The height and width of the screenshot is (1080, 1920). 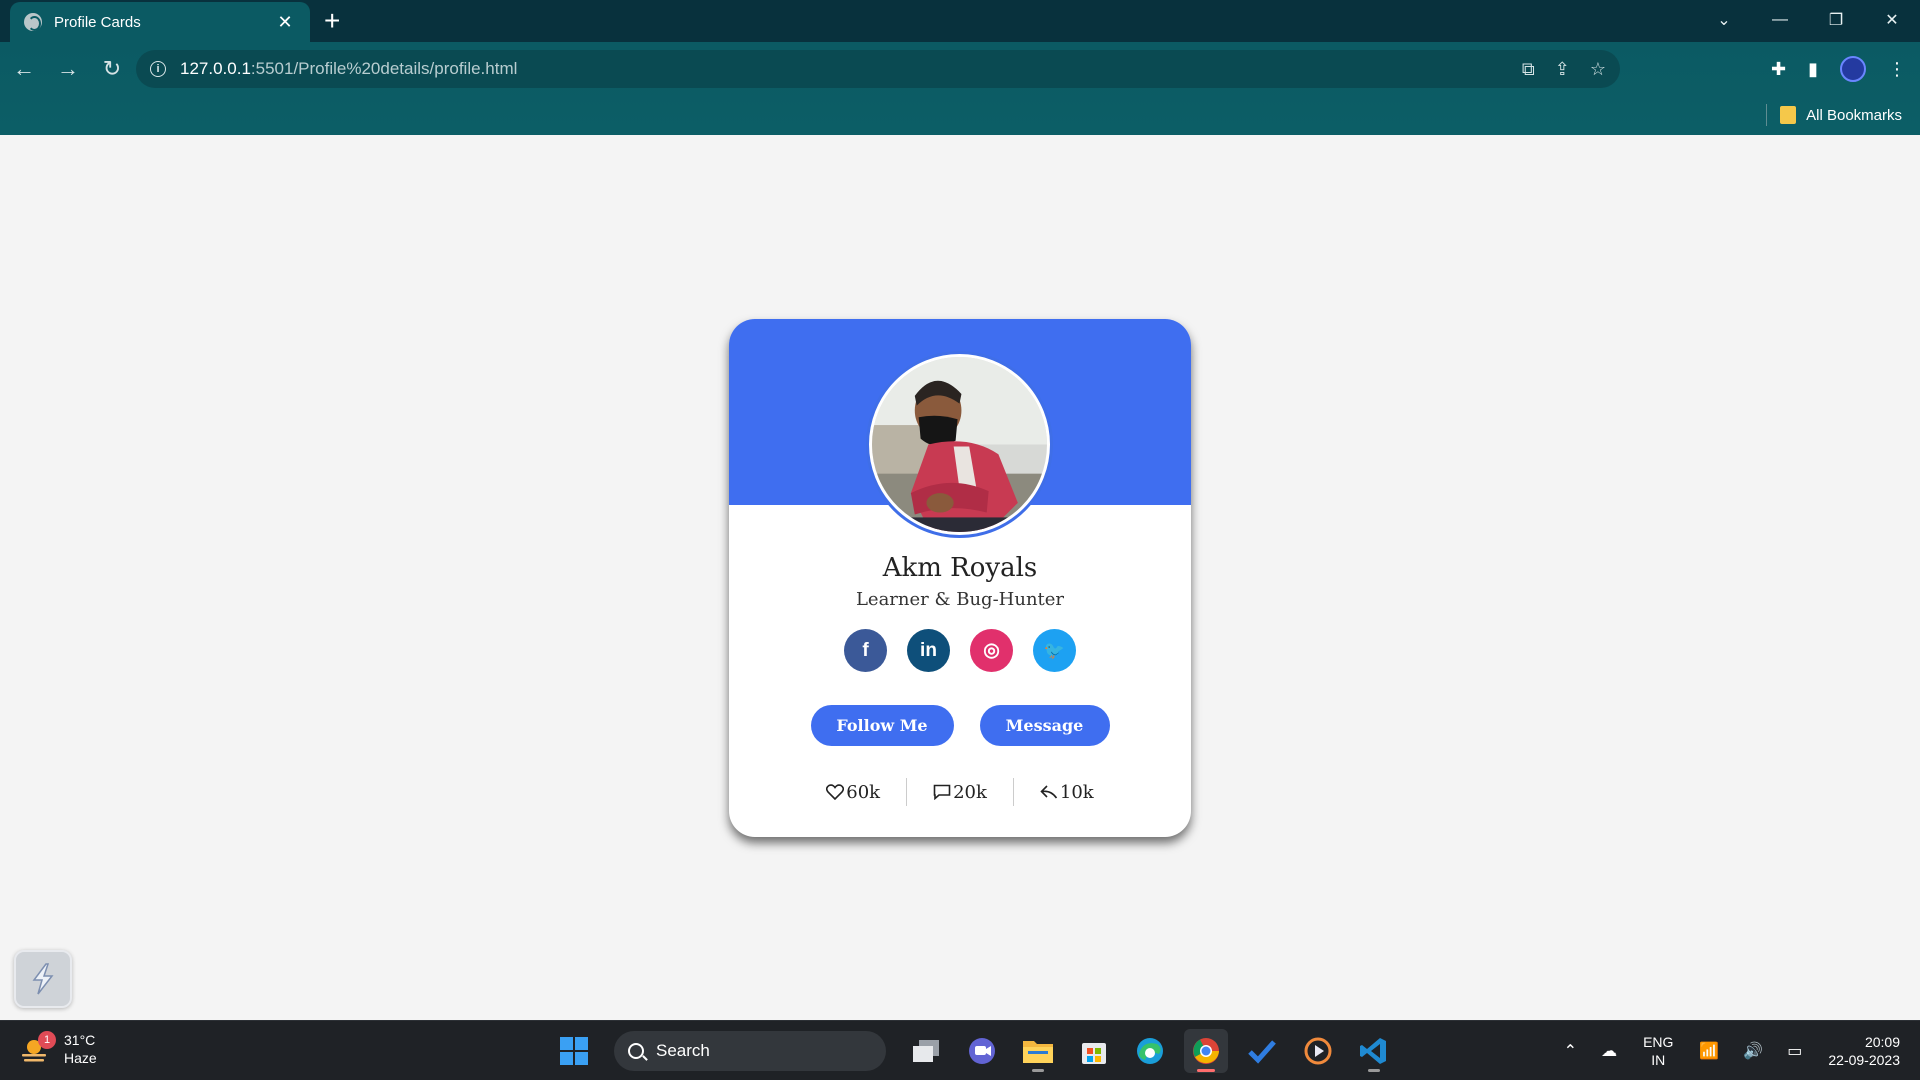 I want to click on twitter-glyph: 🐦, so click(x=1054, y=650).